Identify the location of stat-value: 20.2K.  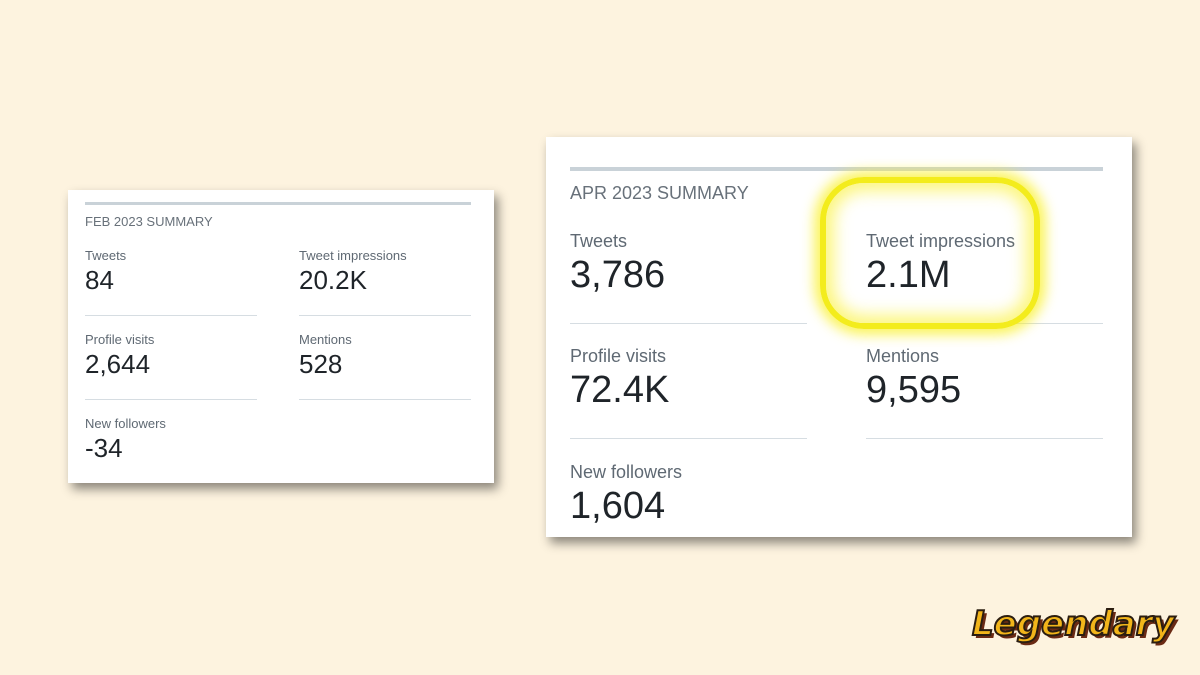
(333, 280).